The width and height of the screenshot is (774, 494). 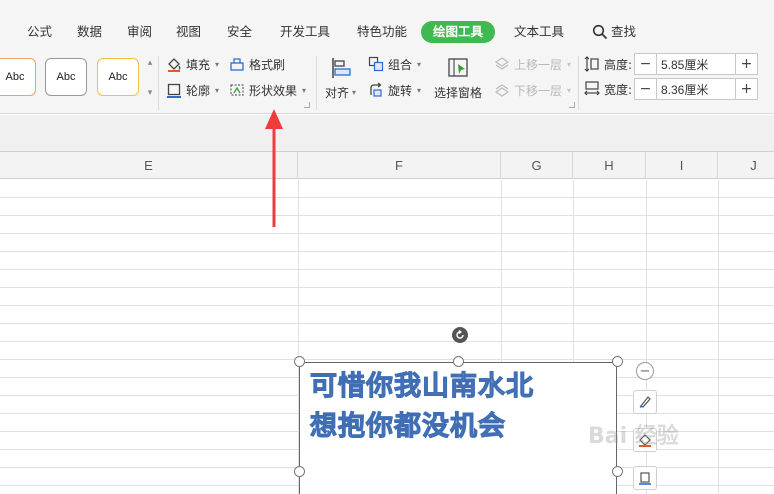 I want to click on send-backward-button: 下移一层 ▾, so click(x=532, y=90).